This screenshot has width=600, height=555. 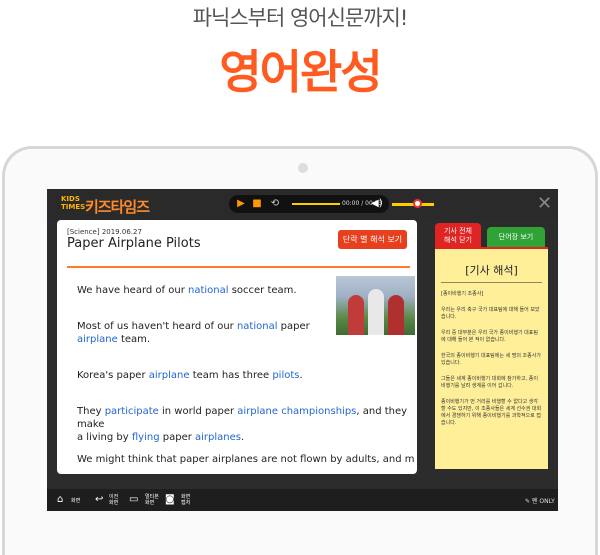 What do you see at coordinates (185, 500) in the screenshot?
I see `capture-label: 화면 캡처` at bounding box center [185, 500].